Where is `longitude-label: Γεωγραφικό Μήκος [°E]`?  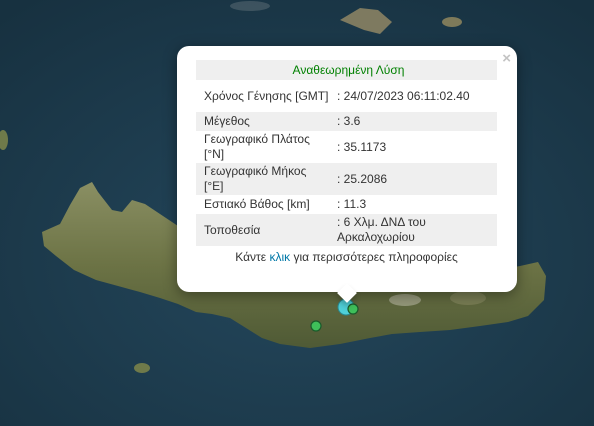
longitude-label: Γεωγραφικό Μήκος [°E] is located at coordinates (264, 179).